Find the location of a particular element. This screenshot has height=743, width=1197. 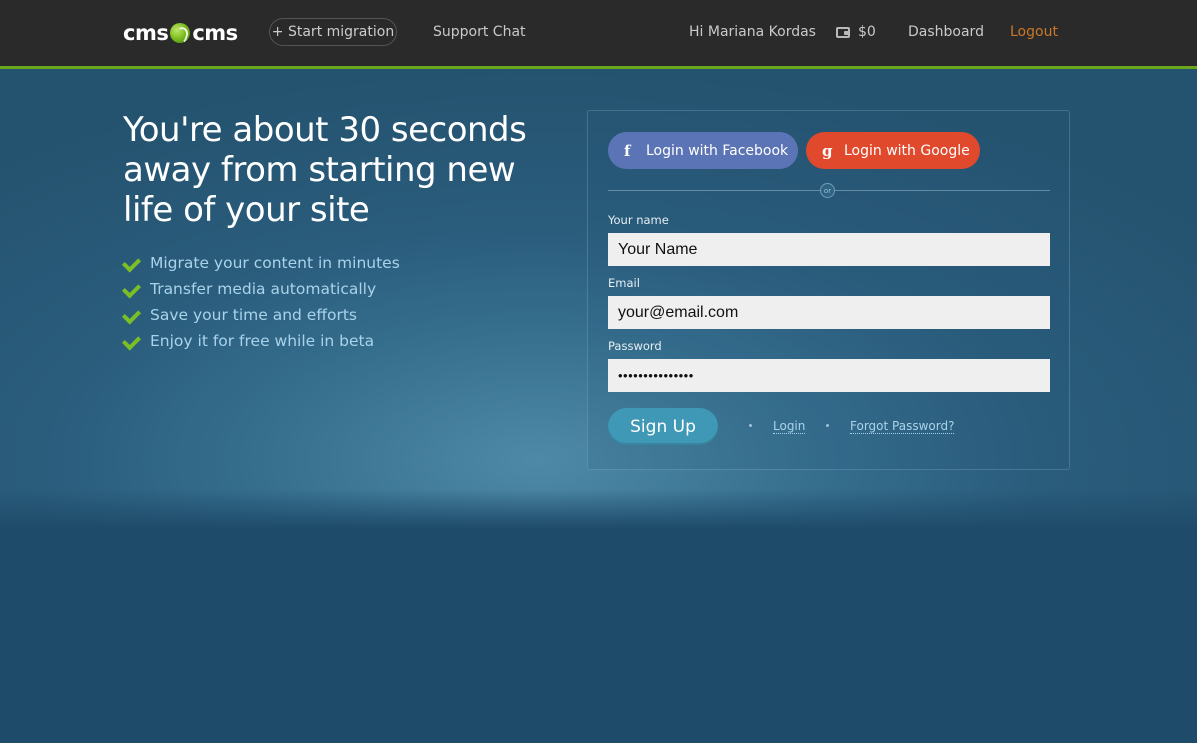

password-field: ••••••••••••••• is located at coordinates (829, 375).